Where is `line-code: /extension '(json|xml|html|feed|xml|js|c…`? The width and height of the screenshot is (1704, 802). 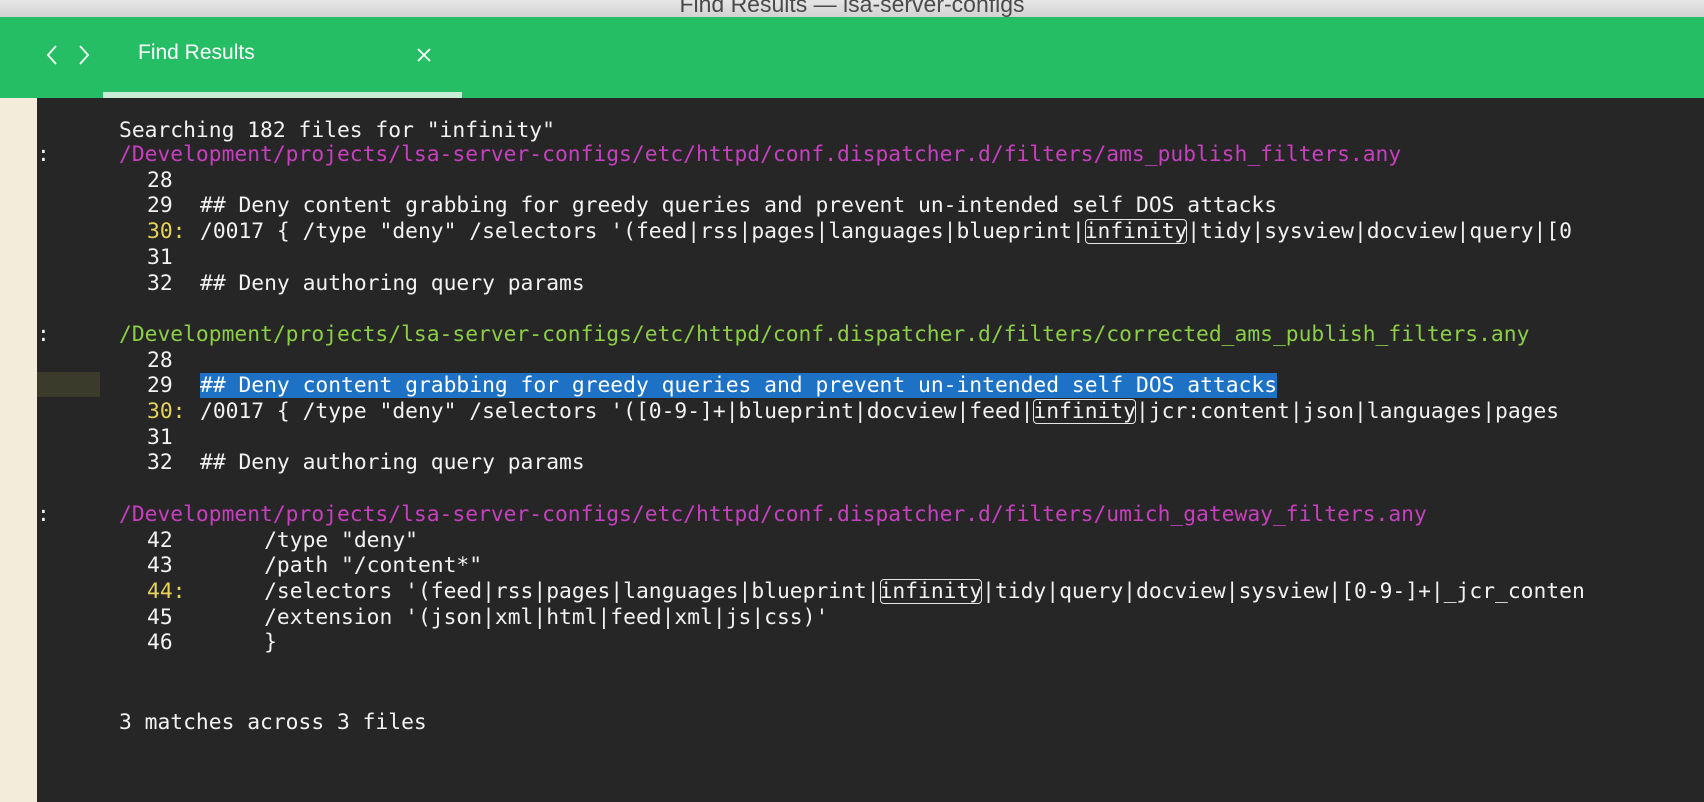
line-code: /extension '(json|xml|html|feed|xml|js|c… is located at coordinates (514, 618).